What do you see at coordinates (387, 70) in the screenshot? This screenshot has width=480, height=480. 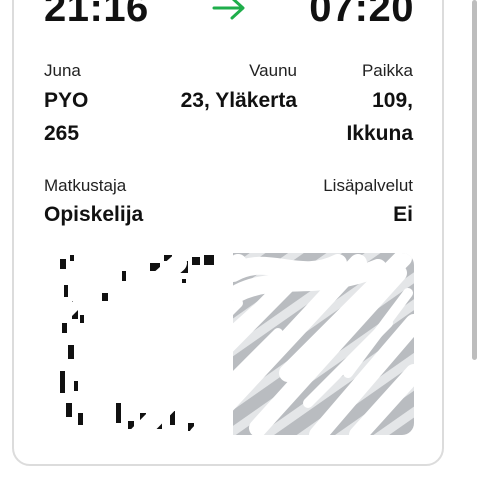 I see `seat-label: Paikka` at bounding box center [387, 70].